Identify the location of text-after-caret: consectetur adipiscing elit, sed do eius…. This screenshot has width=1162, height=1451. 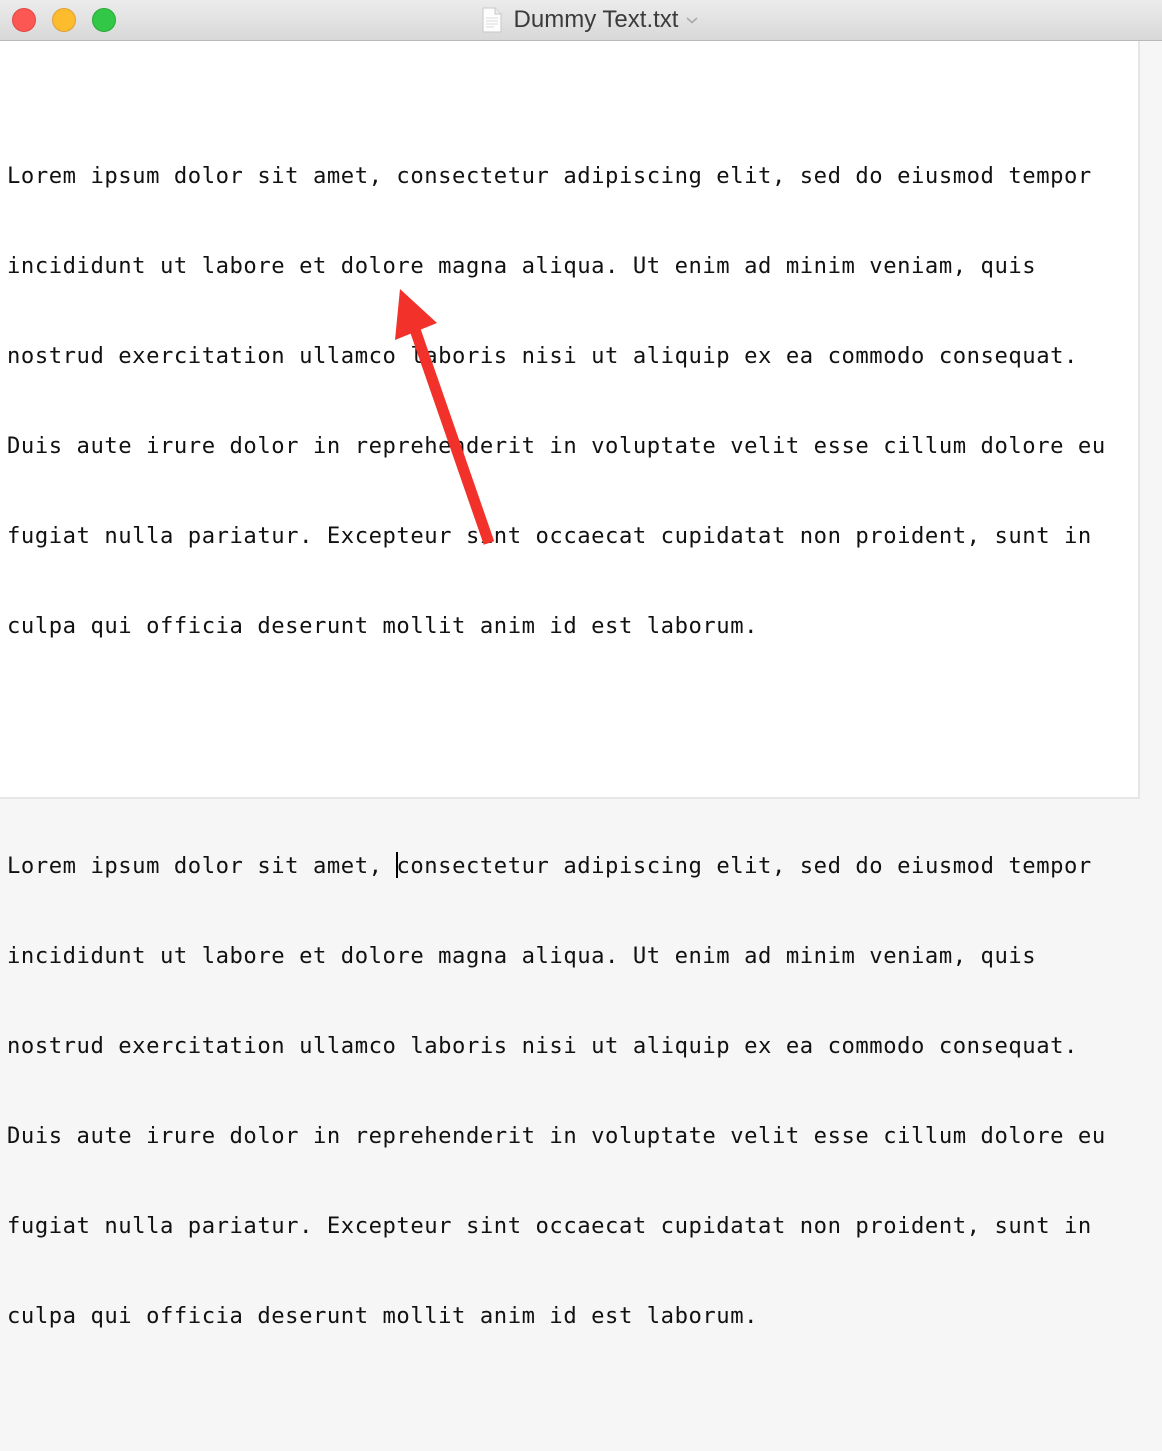
(744, 866).